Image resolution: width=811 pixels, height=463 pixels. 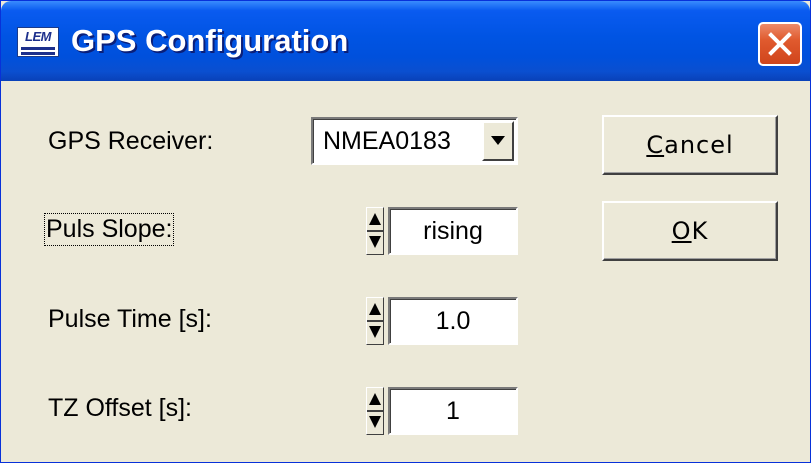 What do you see at coordinates (375, 411) in the screenshot?
I see `tz-offset-spinner` at bounding box center [375, 411].